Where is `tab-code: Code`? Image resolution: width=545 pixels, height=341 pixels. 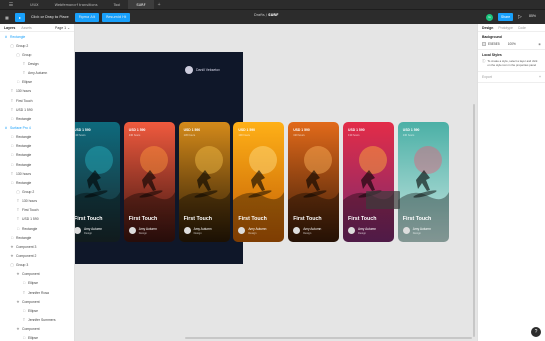 tab-code: Code is located at coordinates (522, 28).